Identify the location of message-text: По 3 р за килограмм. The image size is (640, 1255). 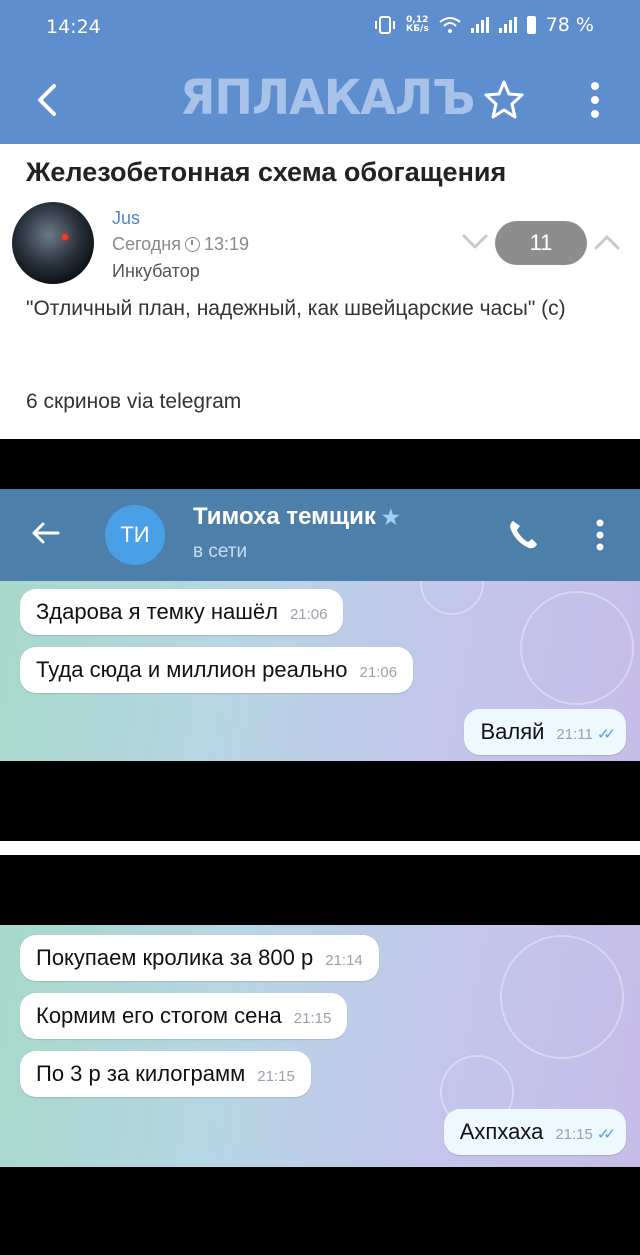
(141, 1073).